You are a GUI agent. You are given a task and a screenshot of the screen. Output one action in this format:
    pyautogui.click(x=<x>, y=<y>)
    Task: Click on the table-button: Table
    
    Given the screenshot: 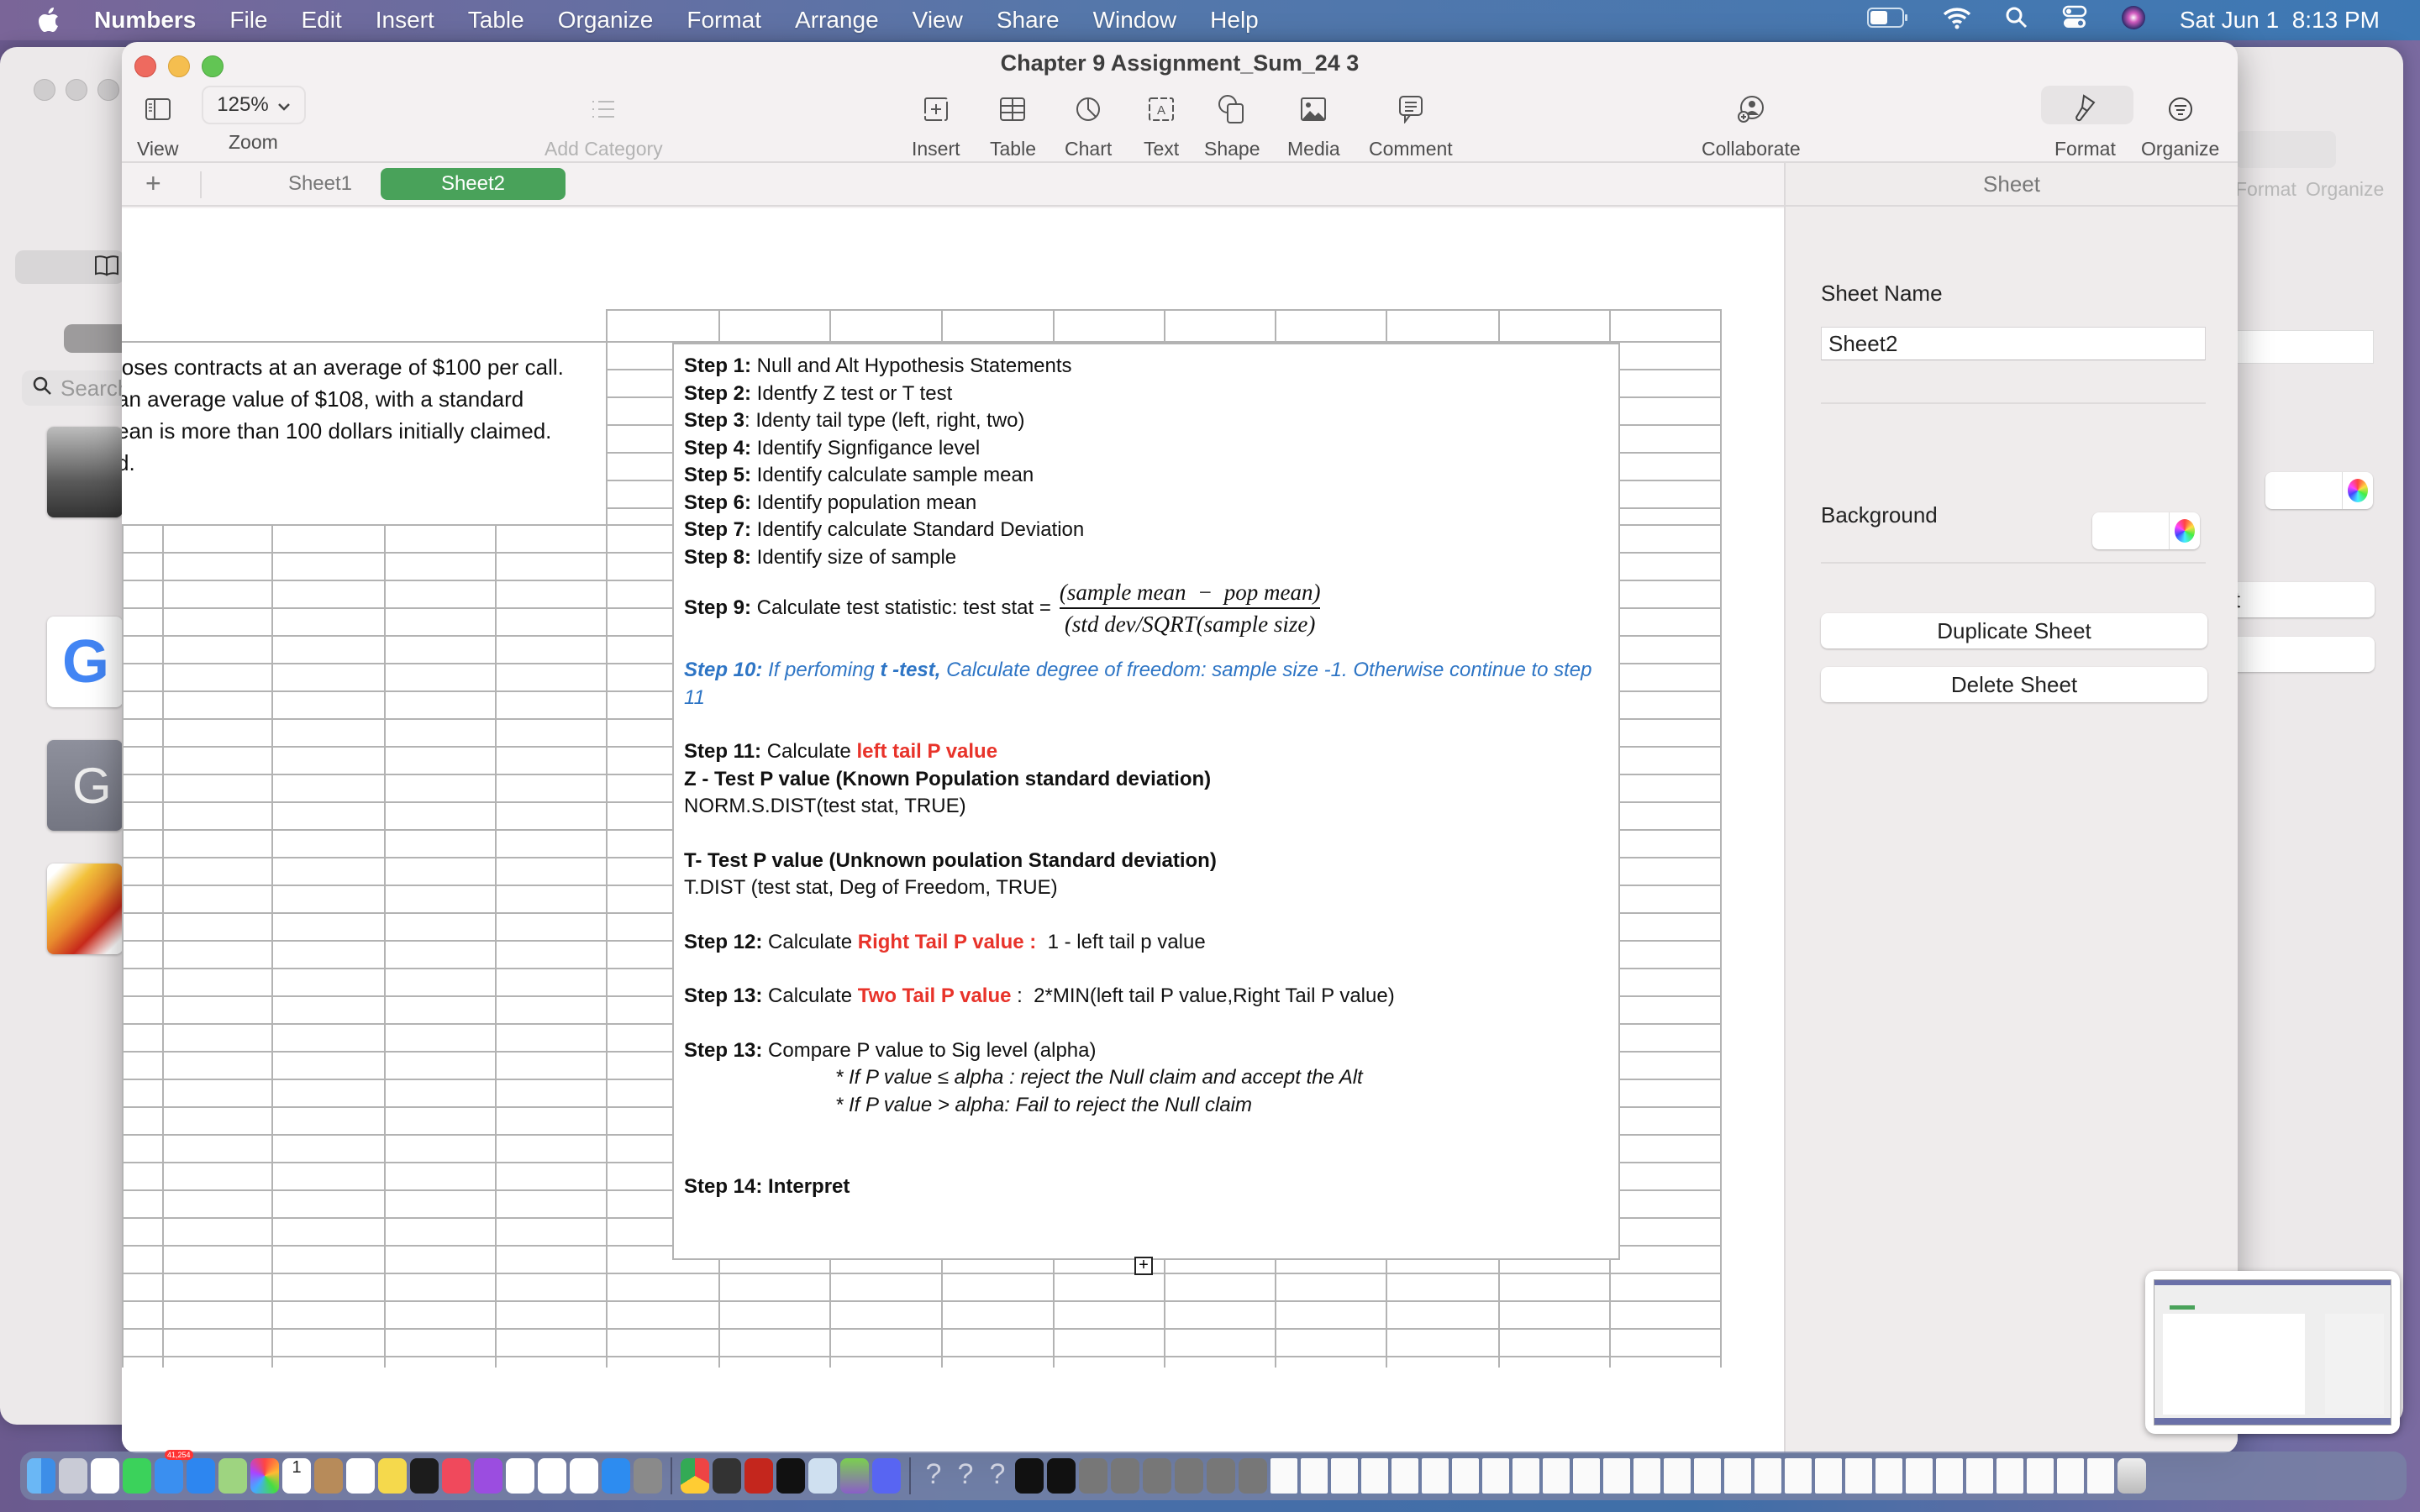 What is the action you would take?
    pyautogui.click(x=1013, y=125)
    